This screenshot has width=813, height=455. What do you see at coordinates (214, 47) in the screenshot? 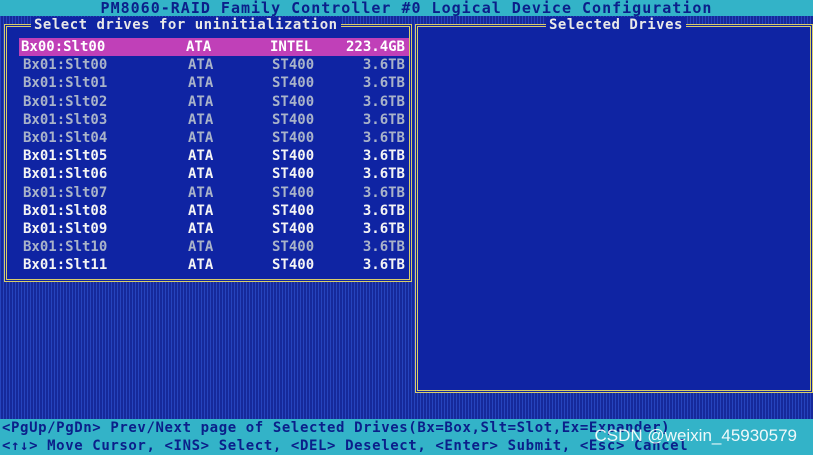
I see `drive-row: Bx00:Slt00 ATA INTEL 223.4GB` at bounding box center [214, 47].